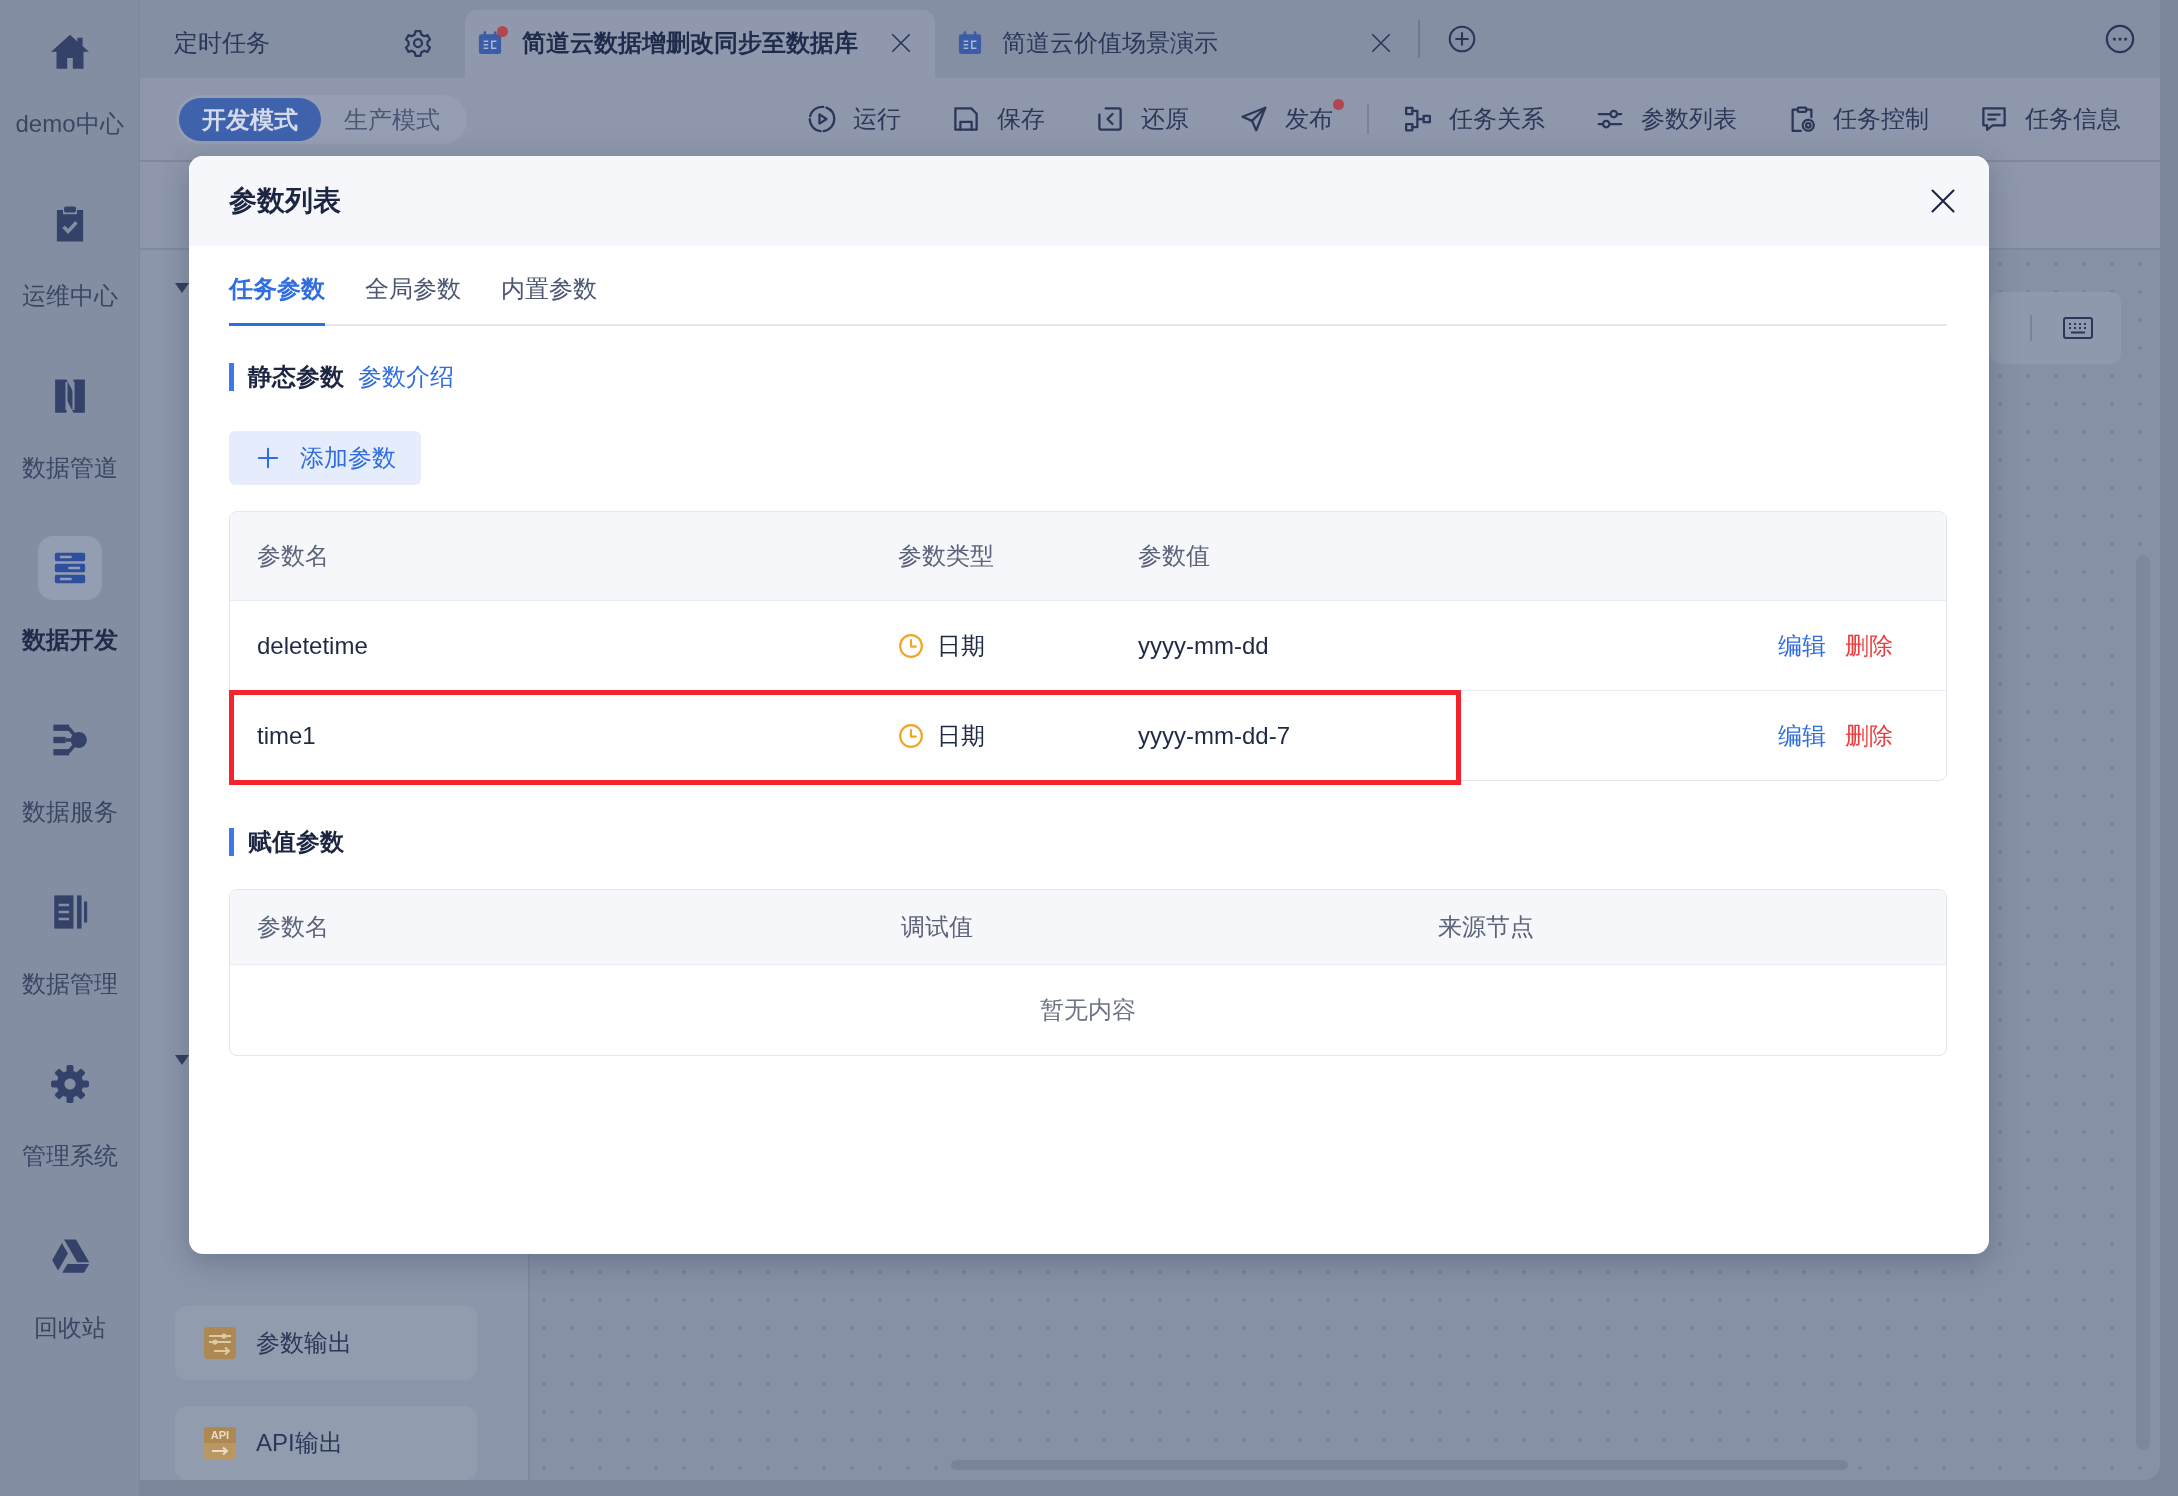  I want to click on plus-icon, so click(268, 458).